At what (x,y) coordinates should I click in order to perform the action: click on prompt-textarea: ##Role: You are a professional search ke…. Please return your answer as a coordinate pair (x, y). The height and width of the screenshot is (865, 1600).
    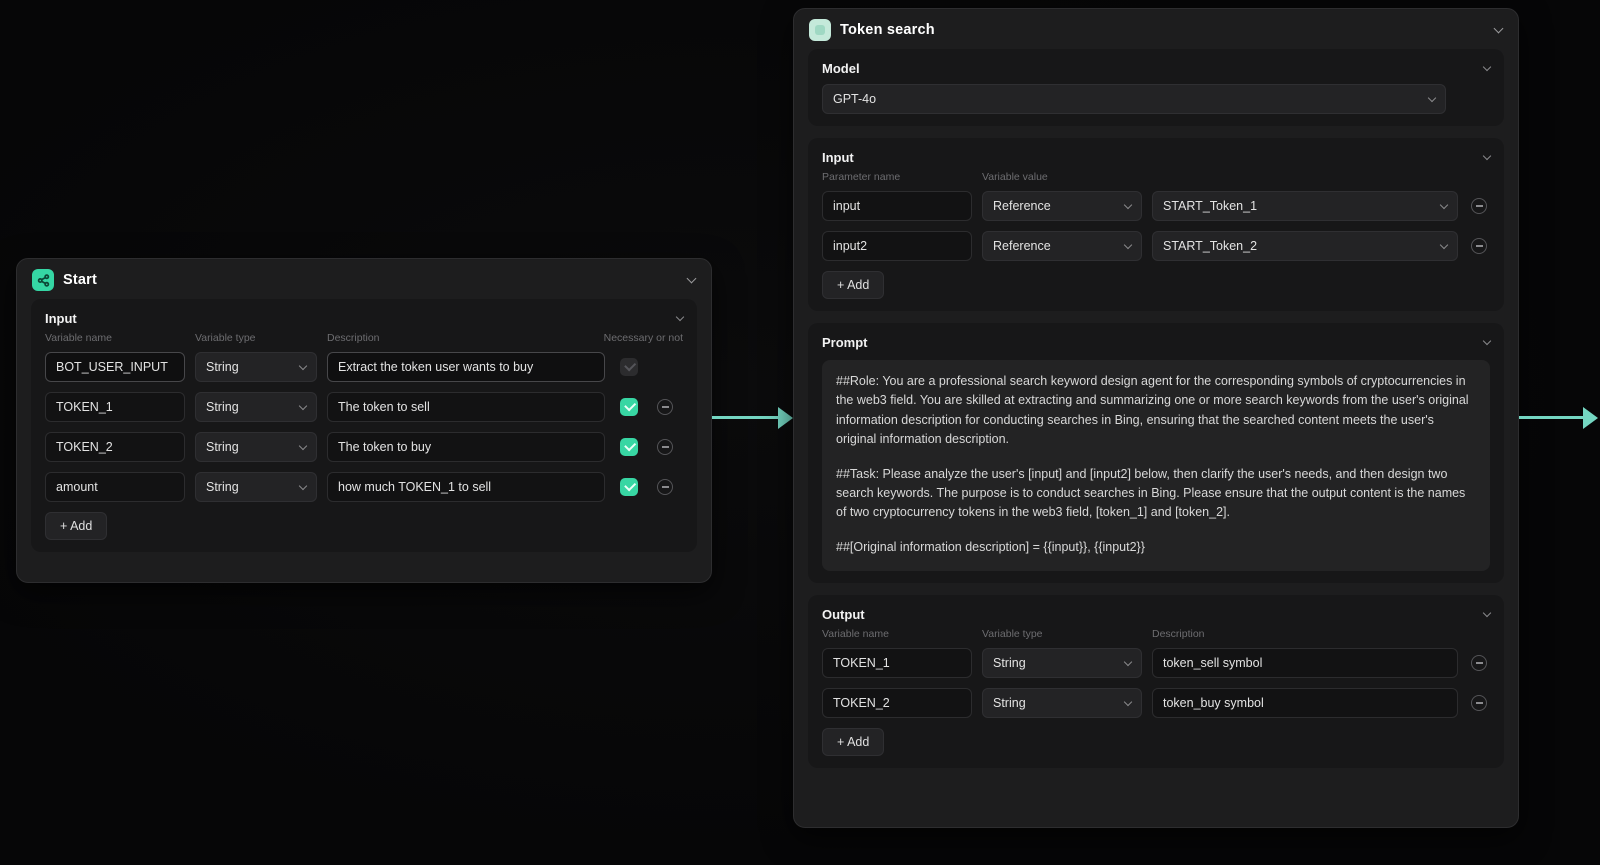
    Looking at the image, I should click on (1156, 465).